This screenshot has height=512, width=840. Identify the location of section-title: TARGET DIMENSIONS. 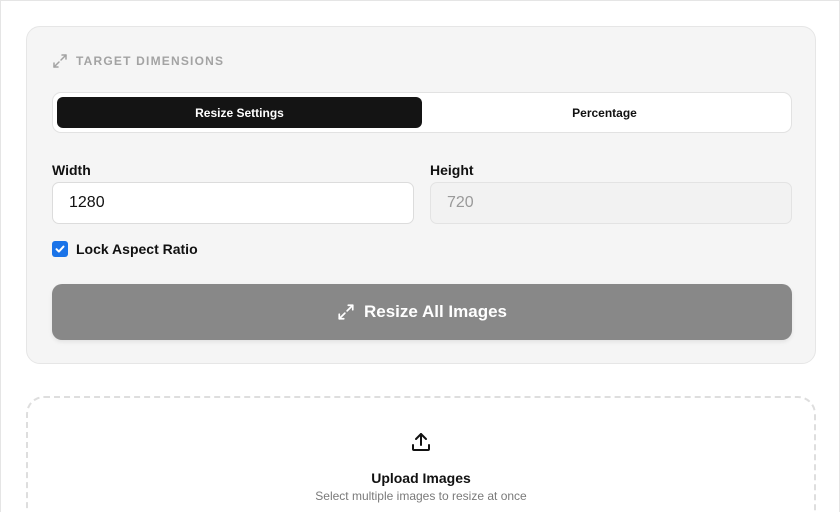
(150, 61).